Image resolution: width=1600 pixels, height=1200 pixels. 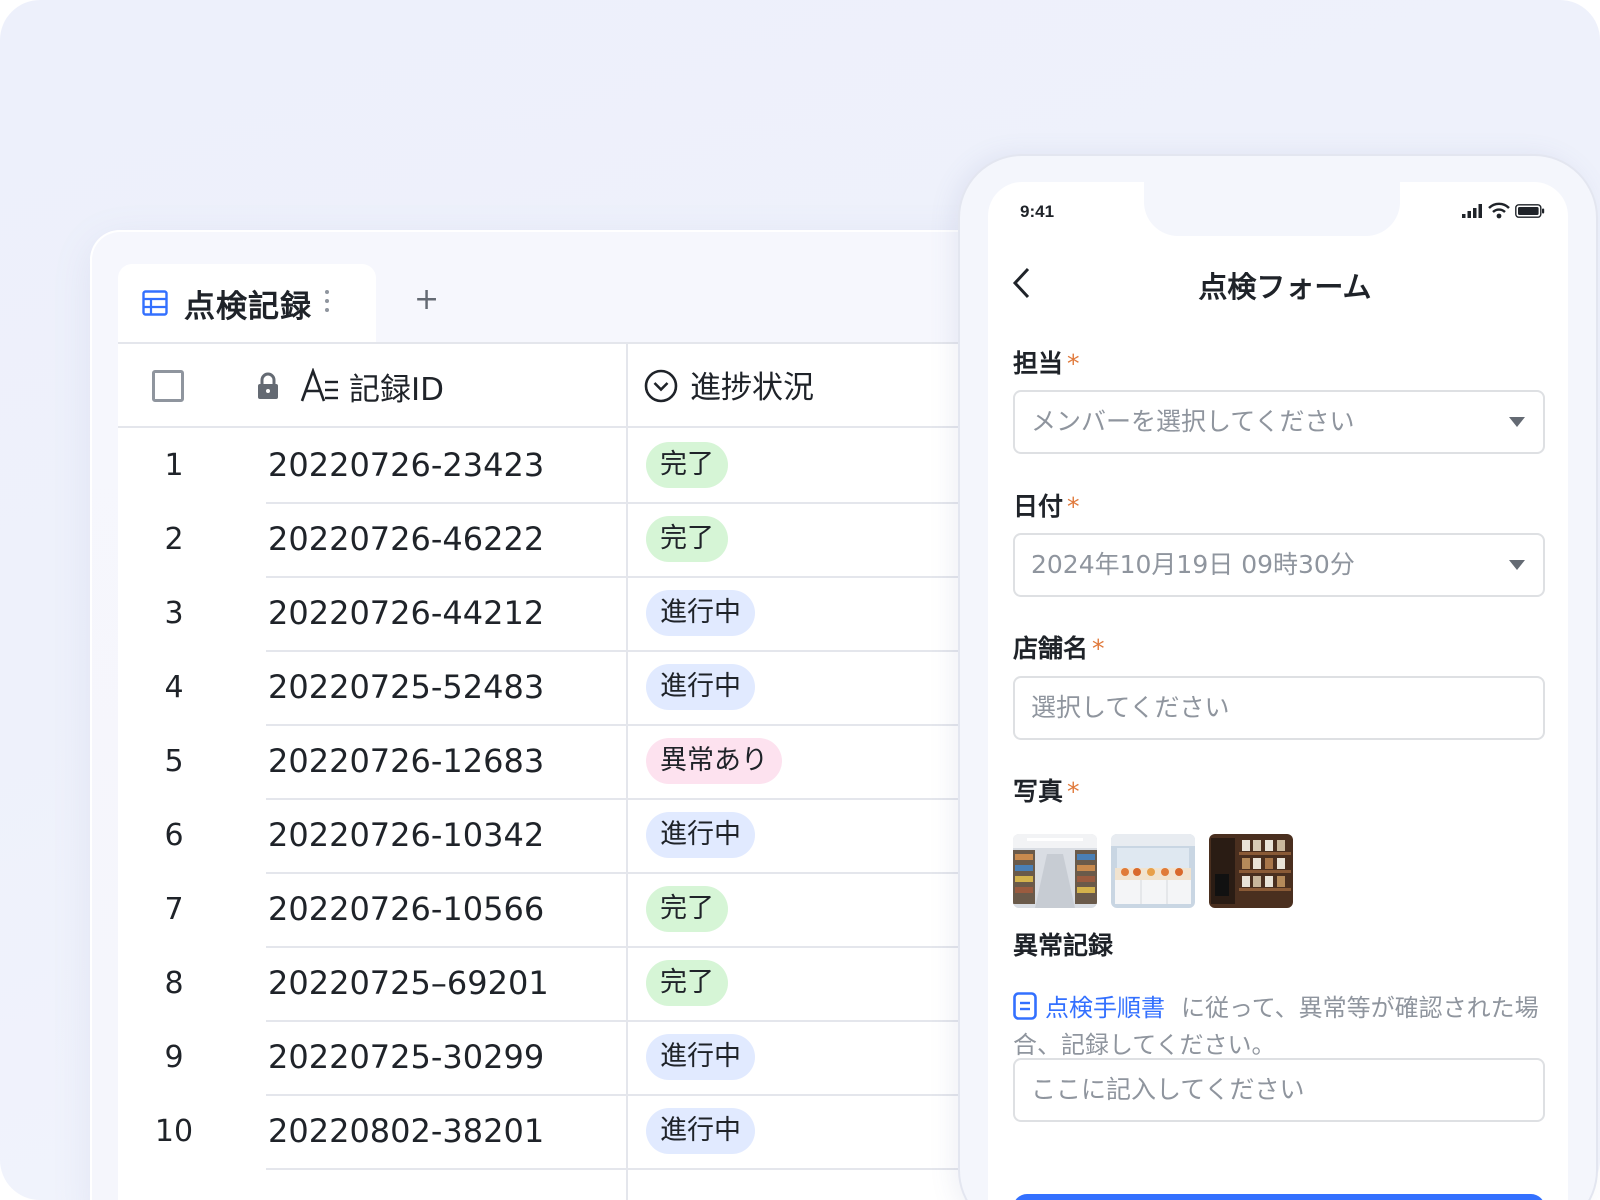 What do you see at coordinates (174, 983) in the screenshot?
I see `row-number: 8` at bounding box center [174, 983].